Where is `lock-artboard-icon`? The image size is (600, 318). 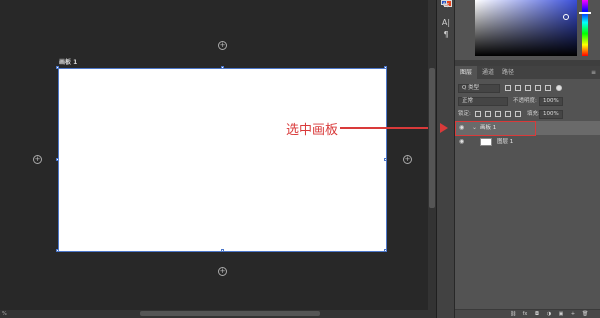
lock-artboard-icon is located at coordinates (508, 114).